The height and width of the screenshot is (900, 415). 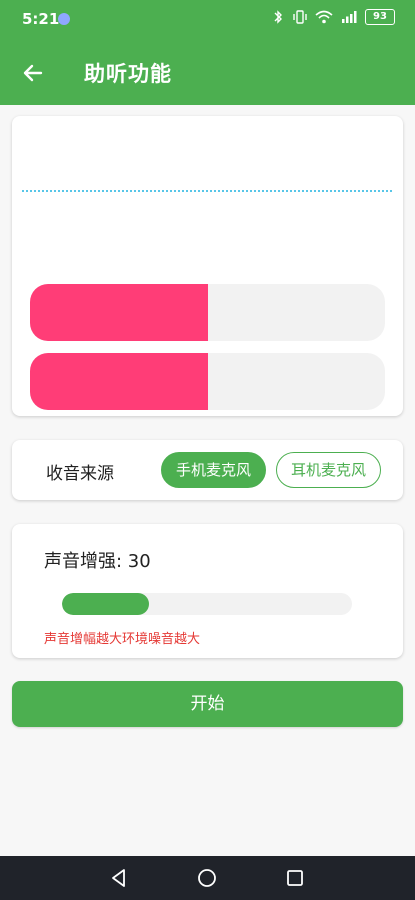 I want to click on audio-source-card: 收音来源 手机麦克风 耳机麦克风, so click(x=207, y=470).